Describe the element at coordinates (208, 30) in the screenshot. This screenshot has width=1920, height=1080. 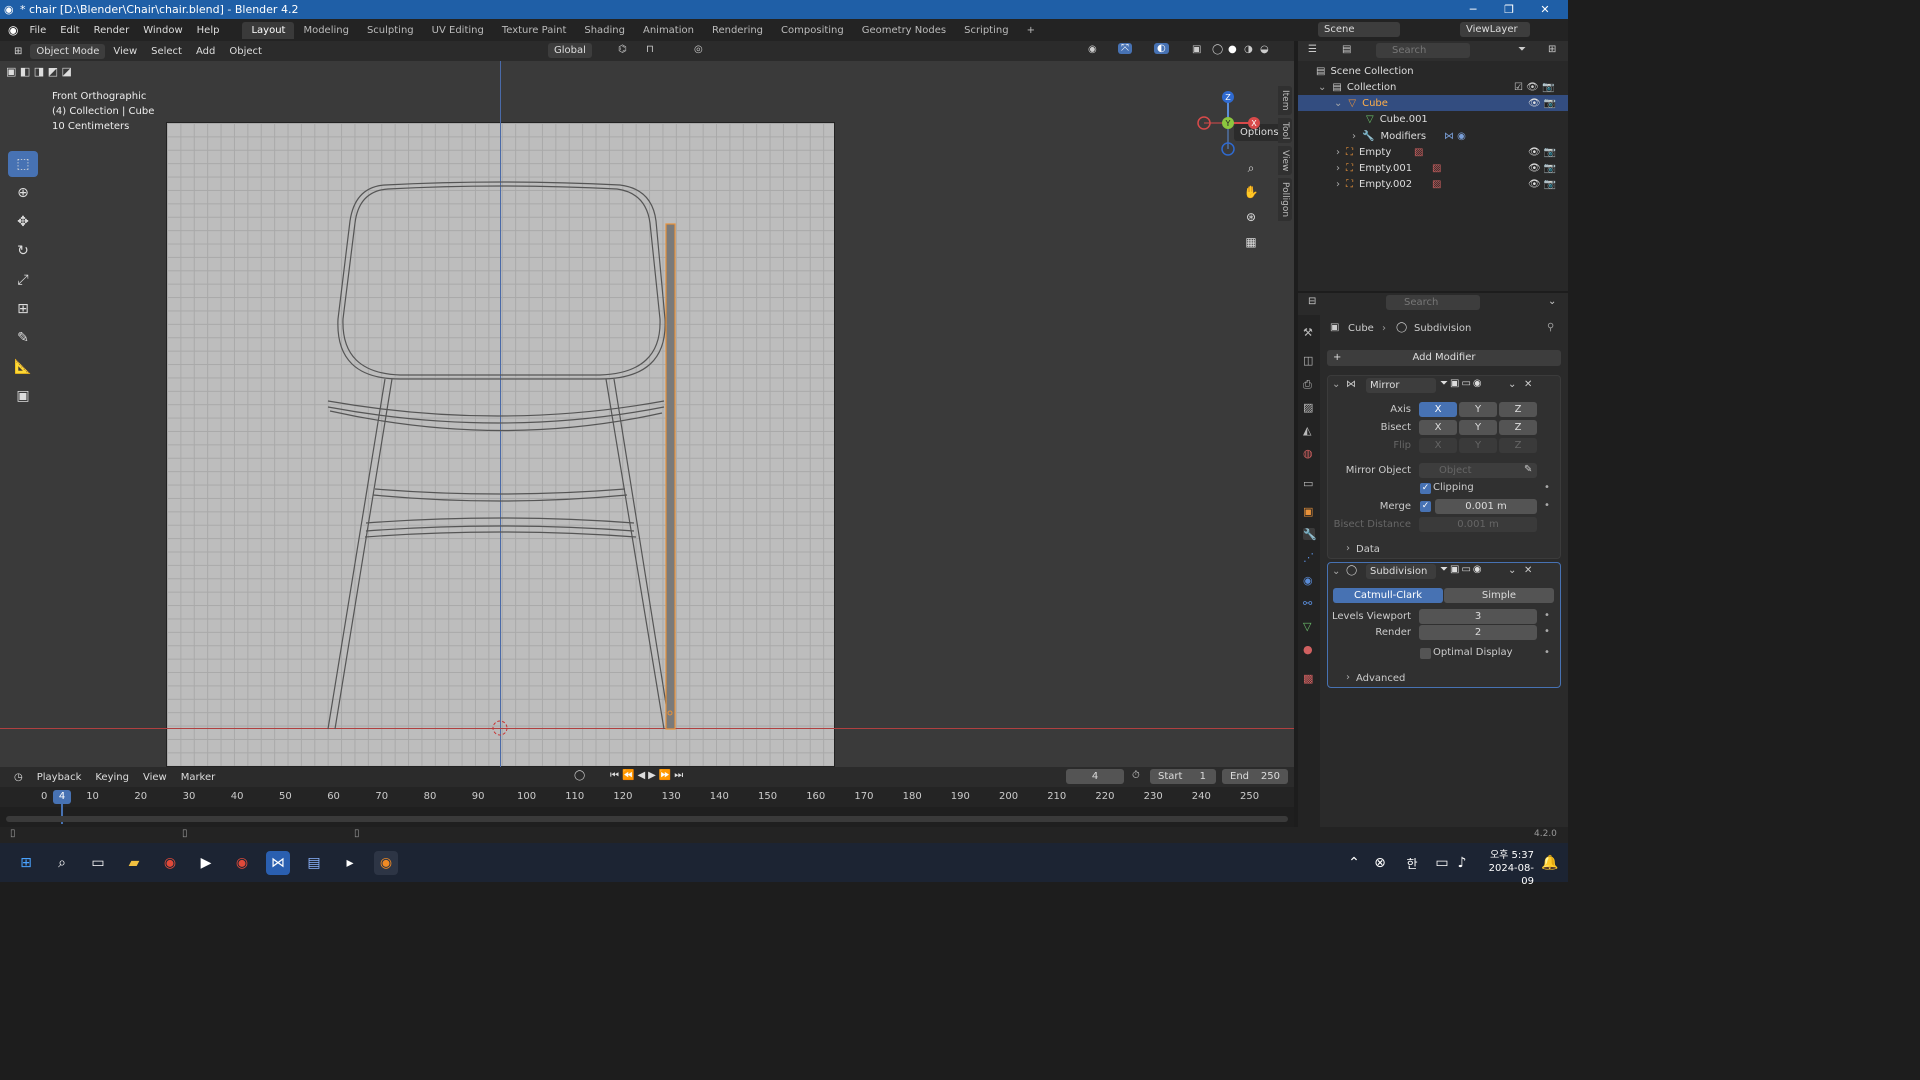
I see `menu-help: Help` at that location.